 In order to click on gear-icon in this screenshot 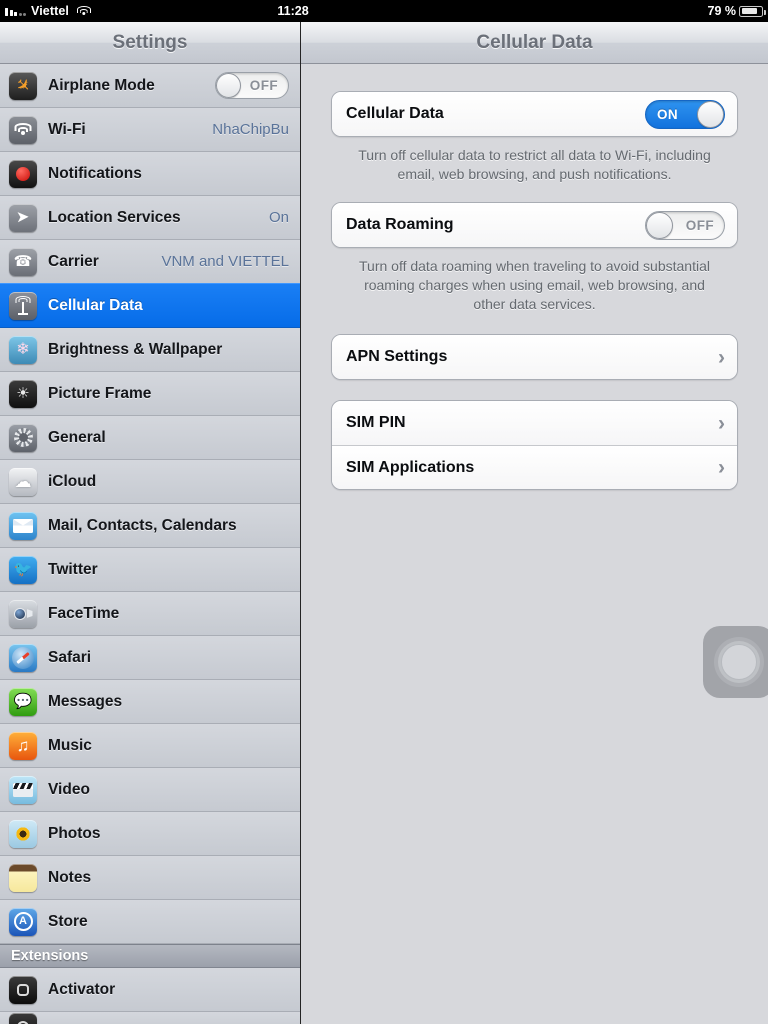, I will do `click(23, 437)`.